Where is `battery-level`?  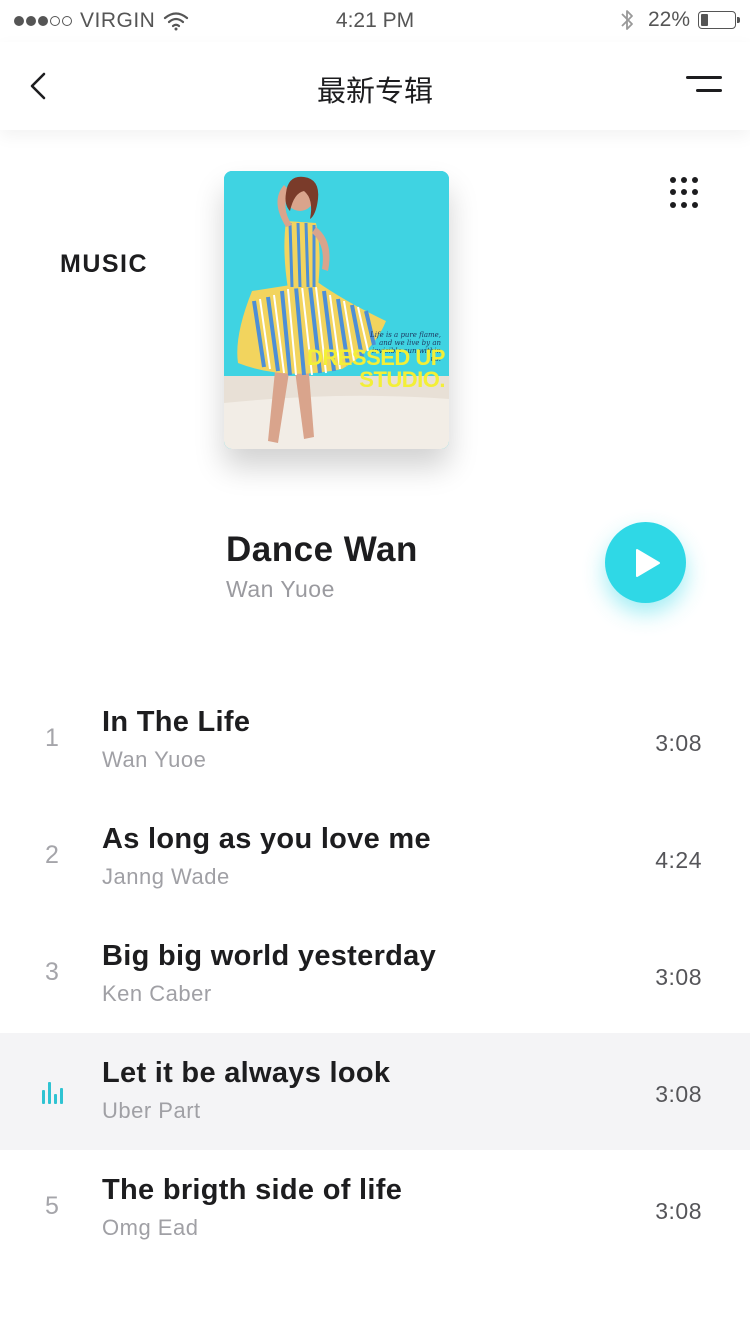 battery-level is located at coordinates (704, 20).